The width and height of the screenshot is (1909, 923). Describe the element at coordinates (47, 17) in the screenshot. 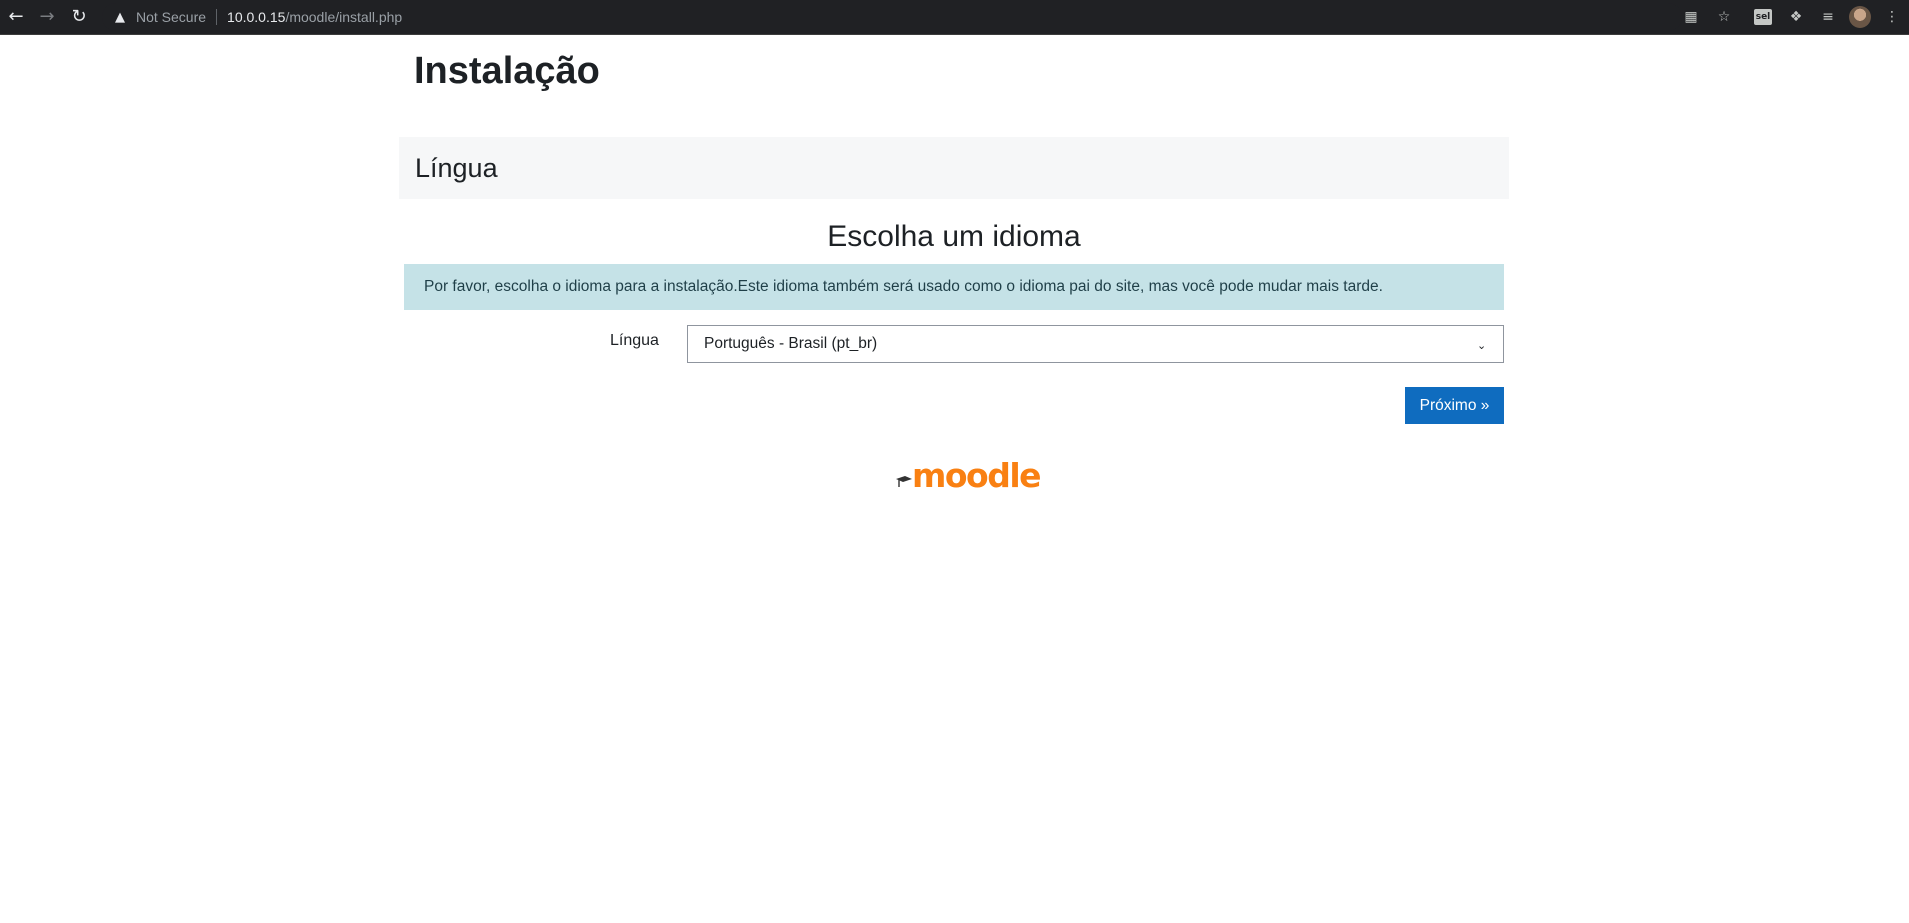

I see `forward-icon: →` at that location.